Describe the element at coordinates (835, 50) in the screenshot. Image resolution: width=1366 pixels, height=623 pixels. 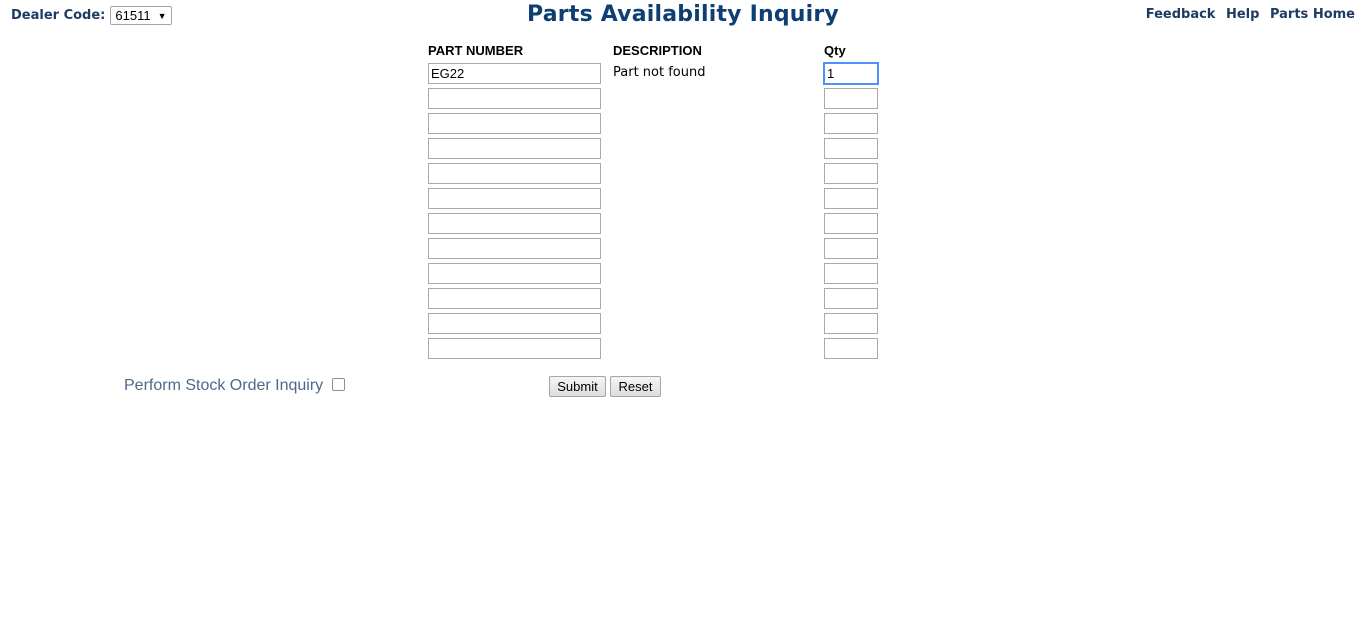
I see `column-header-qty: Qty` at that location.